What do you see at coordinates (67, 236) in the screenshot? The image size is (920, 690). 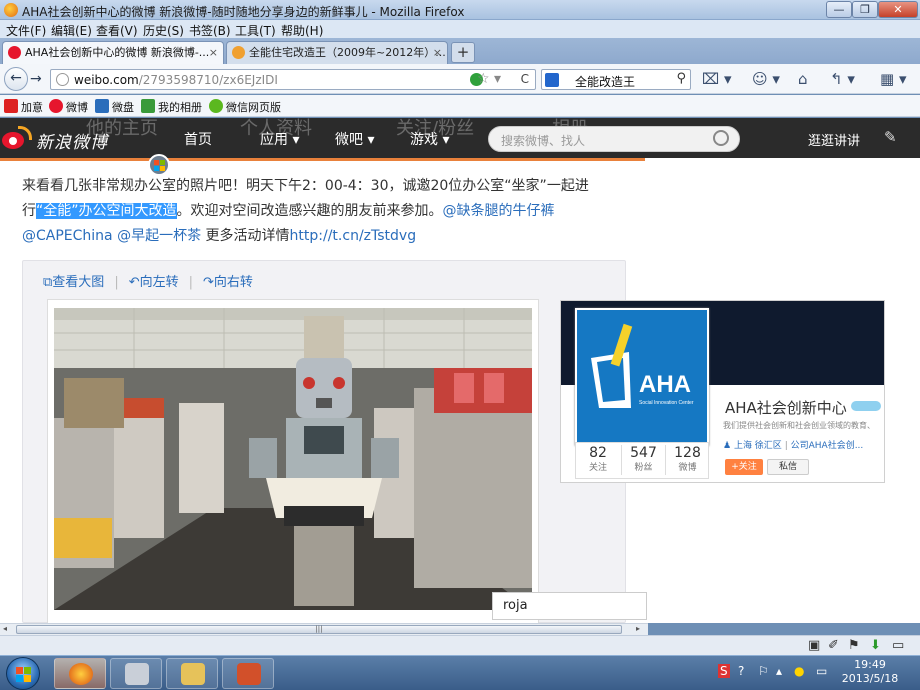 I see `mention-link: @CAPEChina` at bounding box center [67, 236].